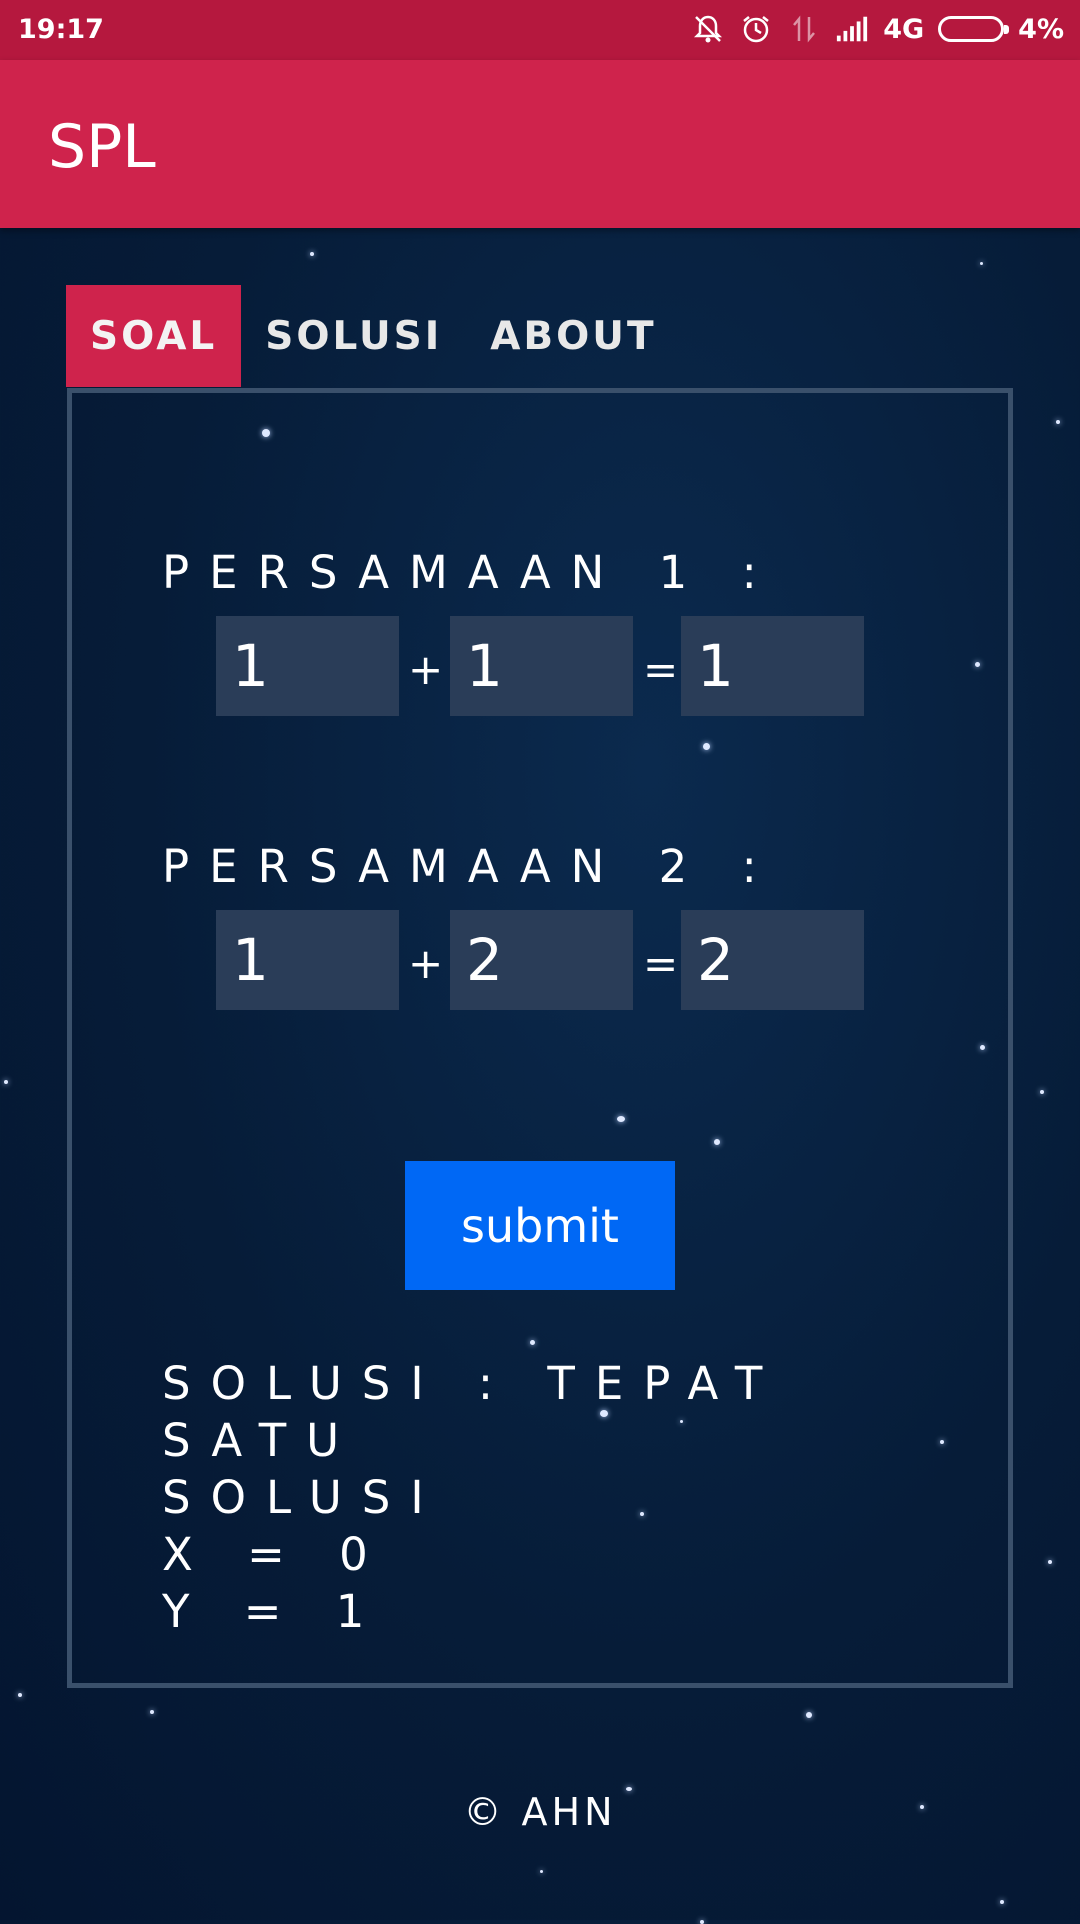  I want to click on tab-bar: SOAL SOLUSI ABOUT, so click(373, 336).